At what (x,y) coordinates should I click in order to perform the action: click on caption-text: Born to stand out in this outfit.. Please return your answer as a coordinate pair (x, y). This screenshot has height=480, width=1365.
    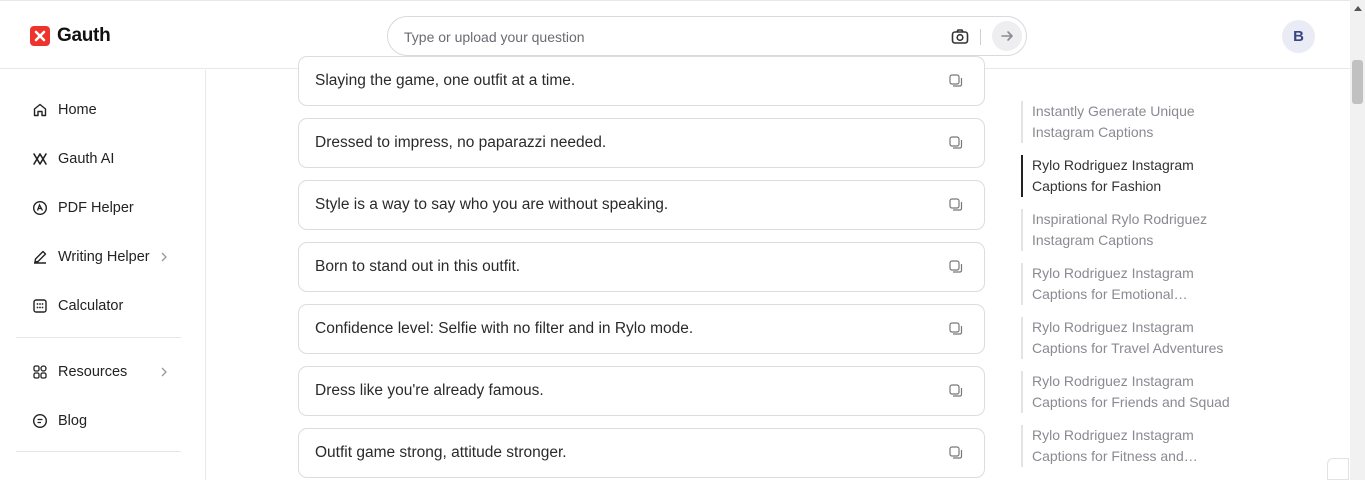
    Looking at the image, I should click on (418, 266).